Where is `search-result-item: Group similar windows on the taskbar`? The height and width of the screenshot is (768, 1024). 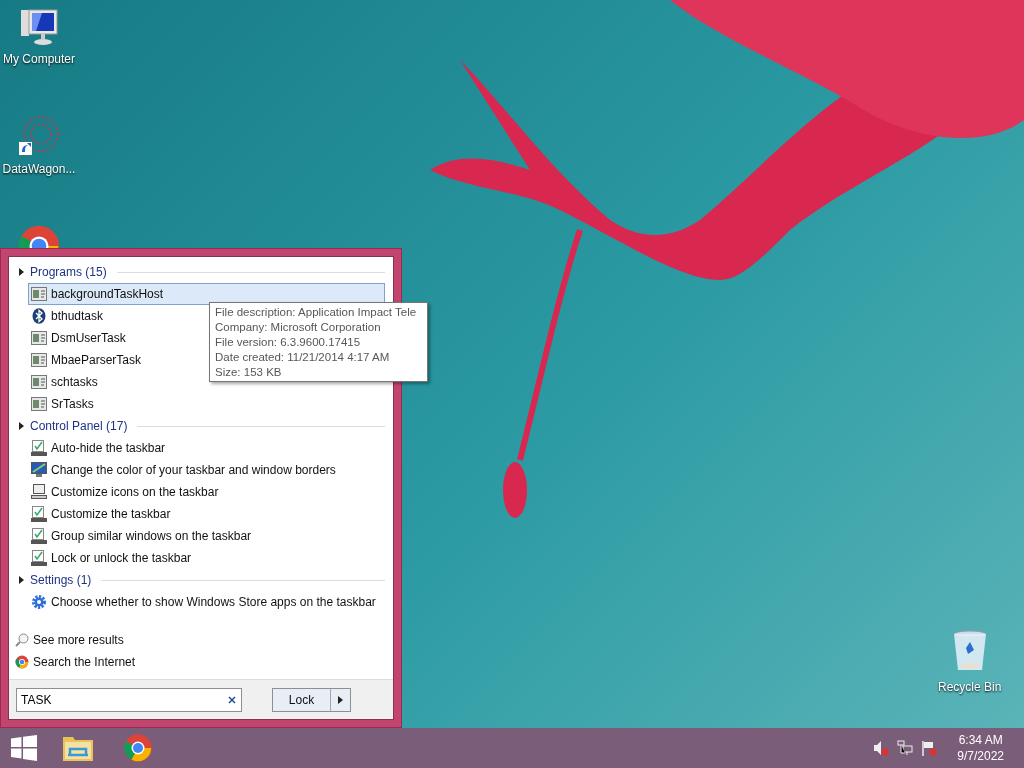
search-result-item: Group similar windows on the taskbar is located at coordinates (206, 536).